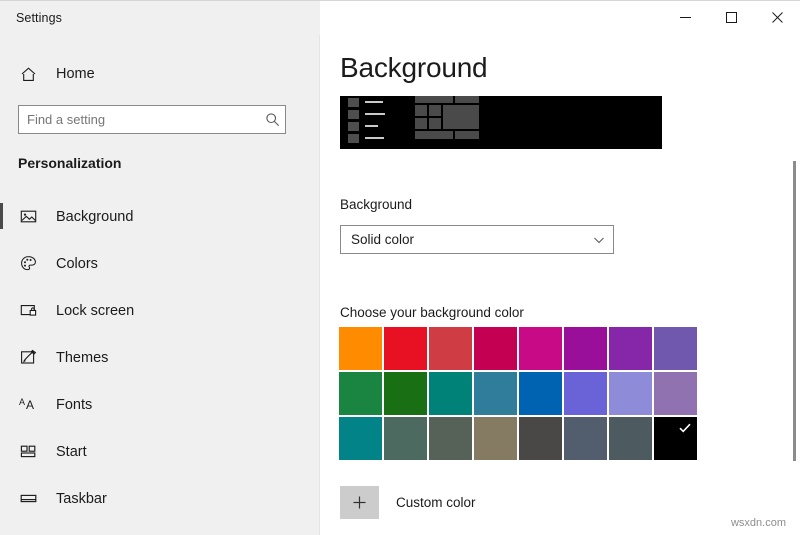 Image resolution: width=800 pixels, height=535 pixels. Describe the element at coordinates (432, 312) in the screenshot. I see `choose-color-label: Choose your background color` at that location.